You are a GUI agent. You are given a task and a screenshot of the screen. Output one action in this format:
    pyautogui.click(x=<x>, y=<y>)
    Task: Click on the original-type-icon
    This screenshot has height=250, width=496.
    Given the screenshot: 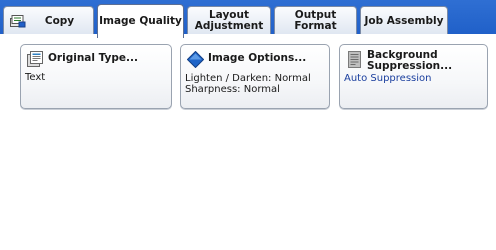 What is the action you would take?
    pyautogui.click(x=35, y=59)
    